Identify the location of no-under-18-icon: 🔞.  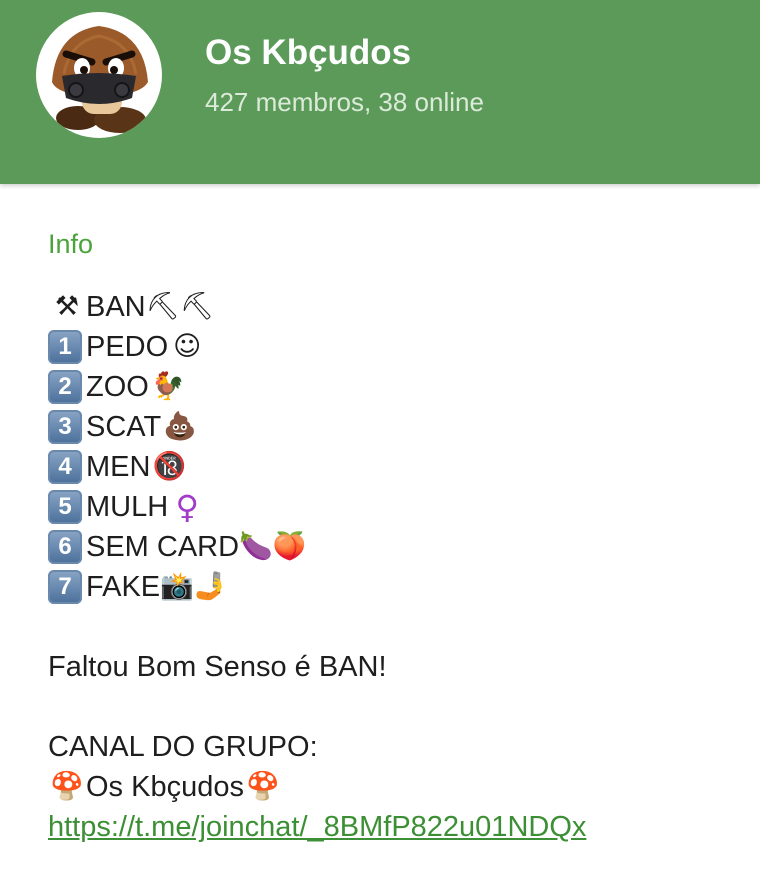
(169, 466).